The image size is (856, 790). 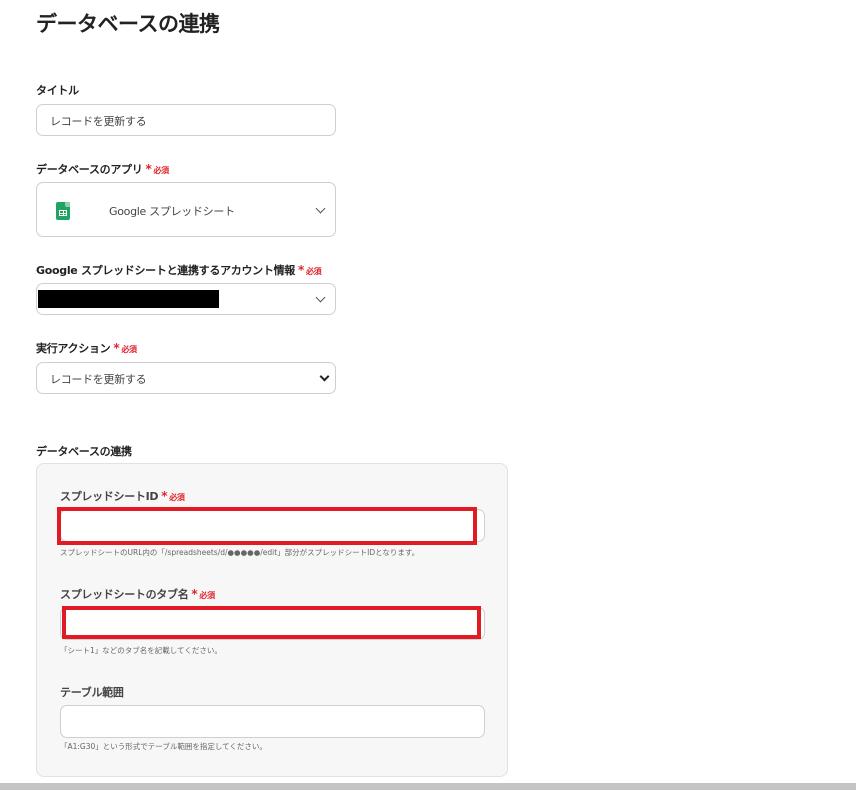 I want to click on tab-name-help: 「シート1」などのタブ名を記載してください。, so click(x=141, y=650).